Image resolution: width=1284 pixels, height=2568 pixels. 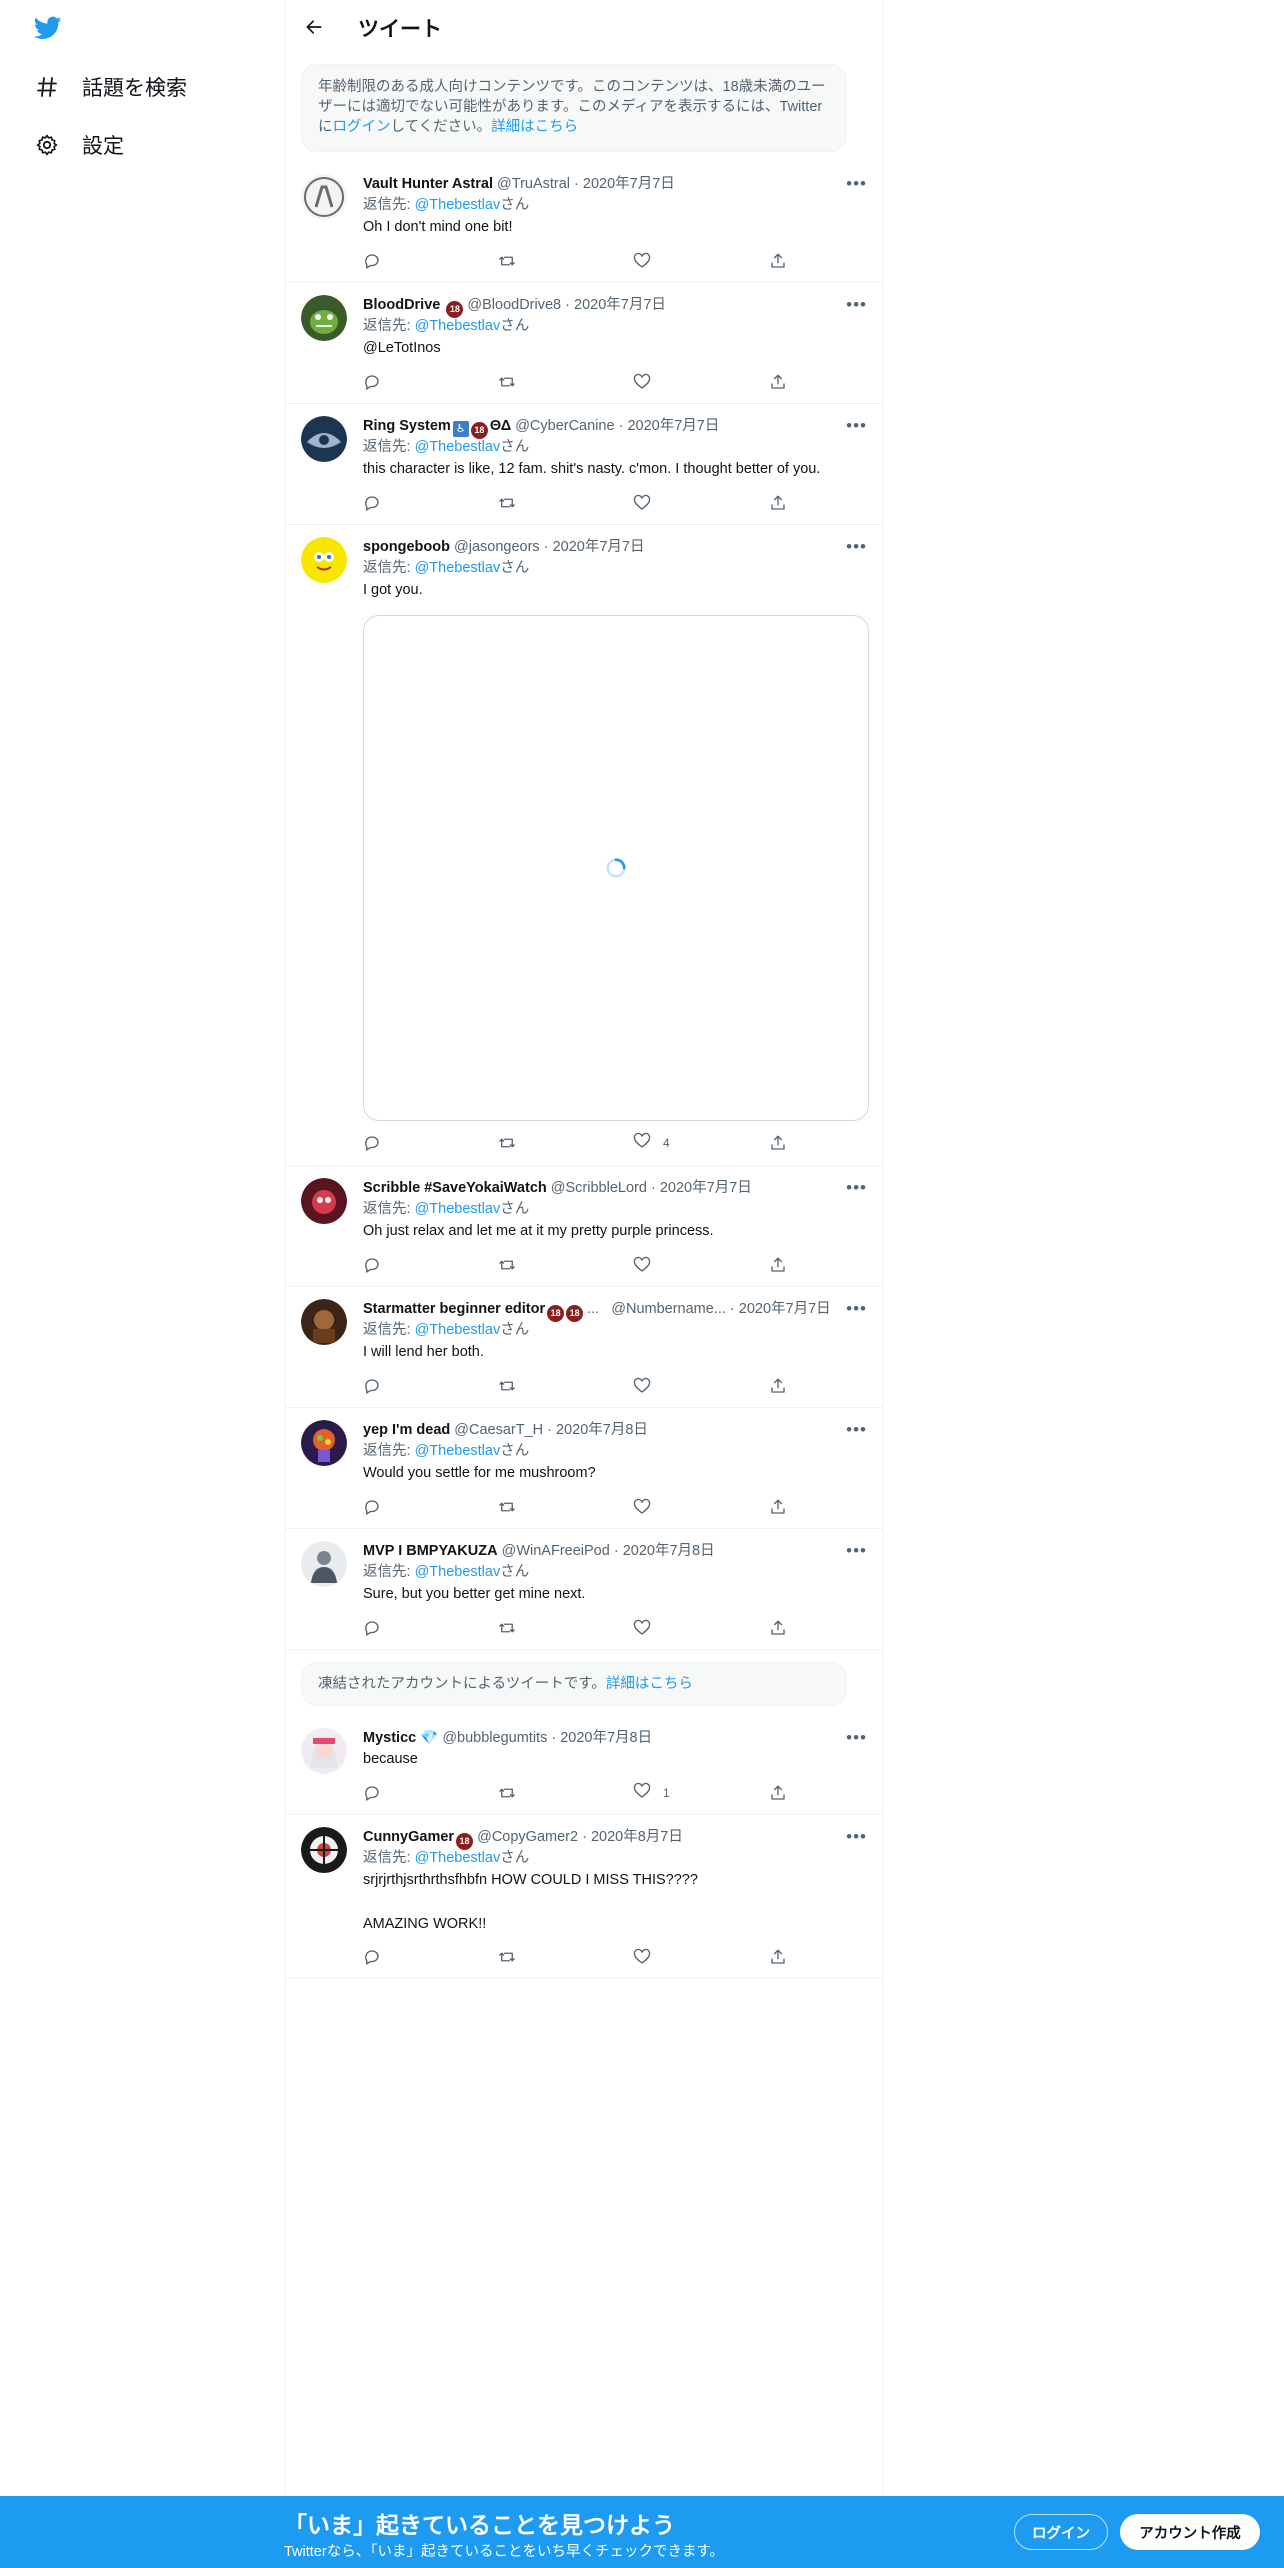 What do you see at coordinates (556, 1551) in the screenshot?
I see `handle: @WinAFreeiPod` at bounding box center [556, 1551].